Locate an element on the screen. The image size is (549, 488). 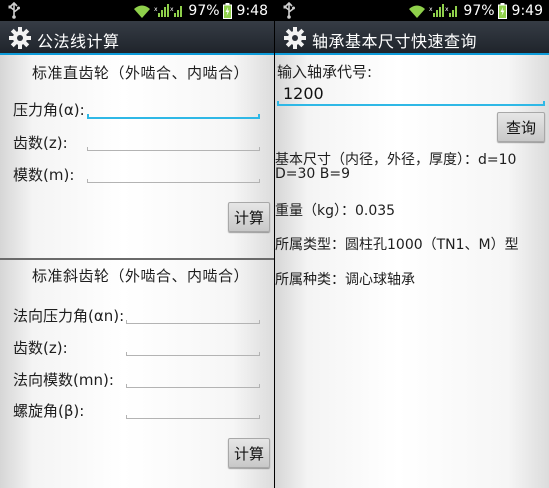
pressure-angle-input is located at coordinates (173, 116).